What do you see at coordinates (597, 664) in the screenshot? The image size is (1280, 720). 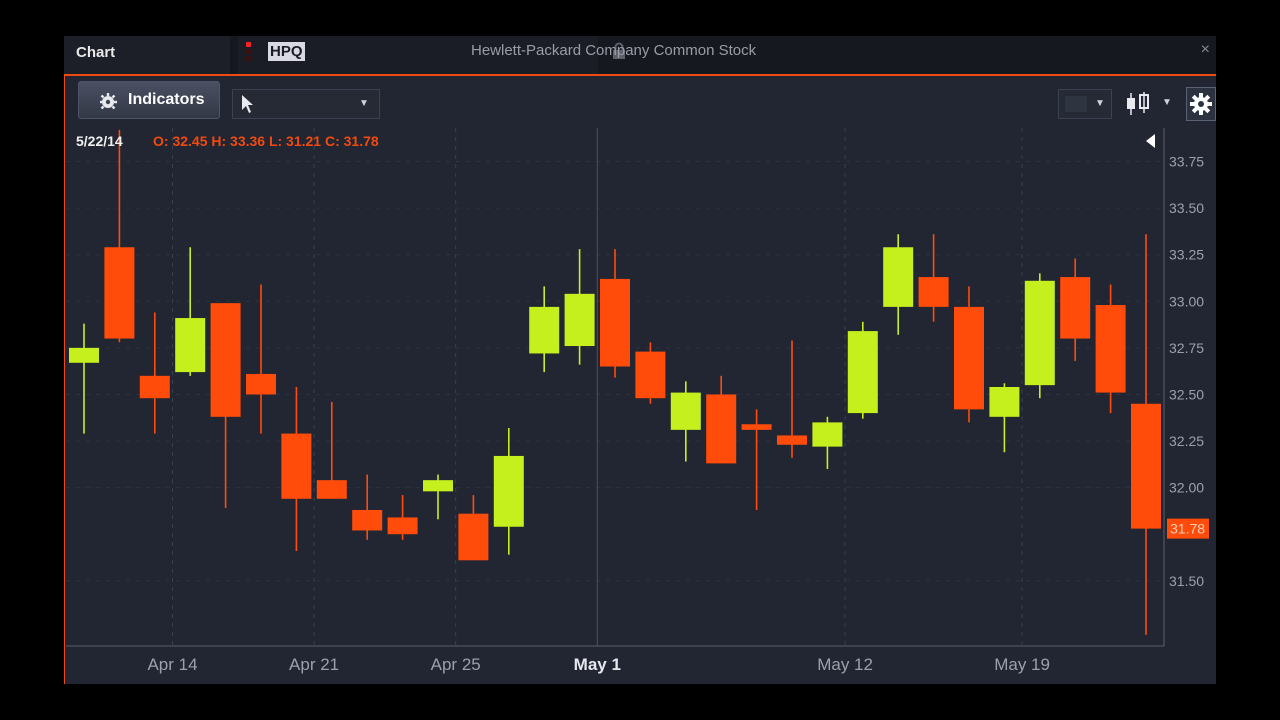 I see `x-tick-label: May 1` at bounding box center [597, 664].